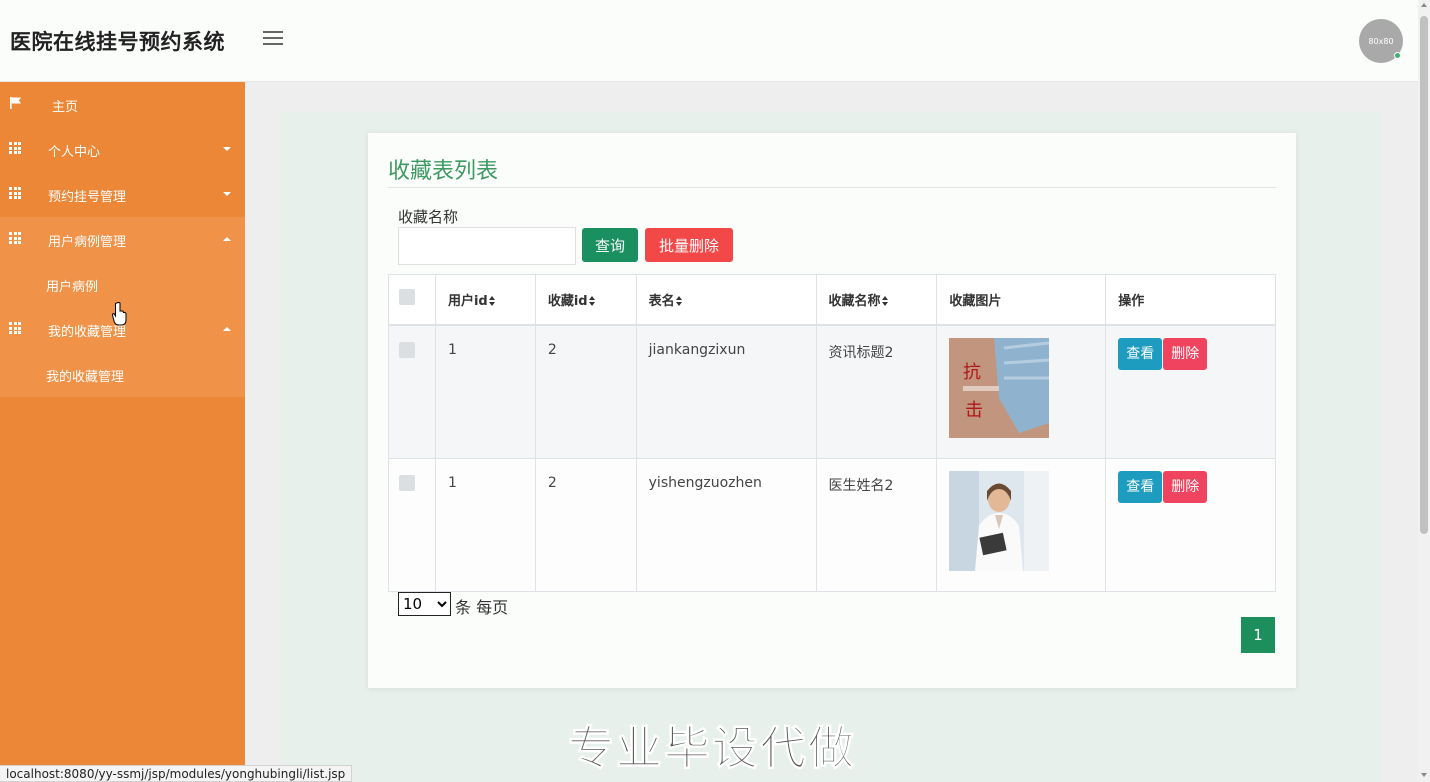  I want to click on sidebar-item-label: 预约挂号管理, so click(87, 197).